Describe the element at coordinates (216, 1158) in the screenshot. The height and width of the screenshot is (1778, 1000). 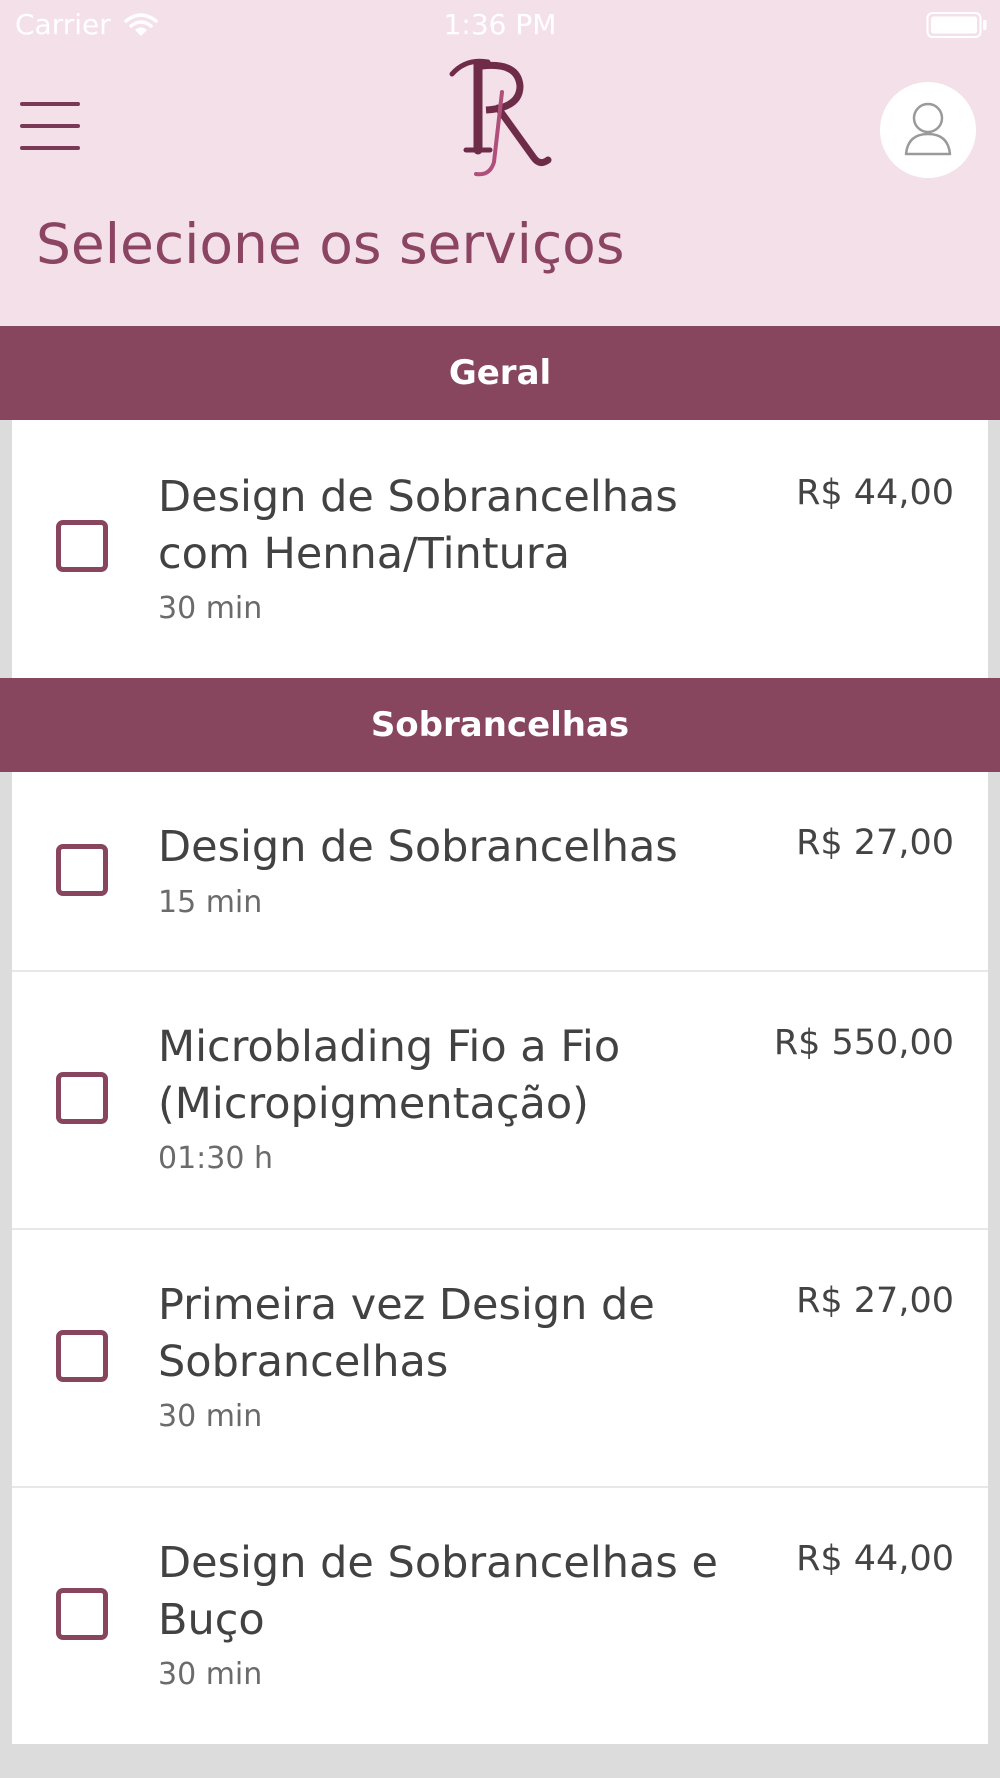
I see `service-duration: 01:30 h` at that location.